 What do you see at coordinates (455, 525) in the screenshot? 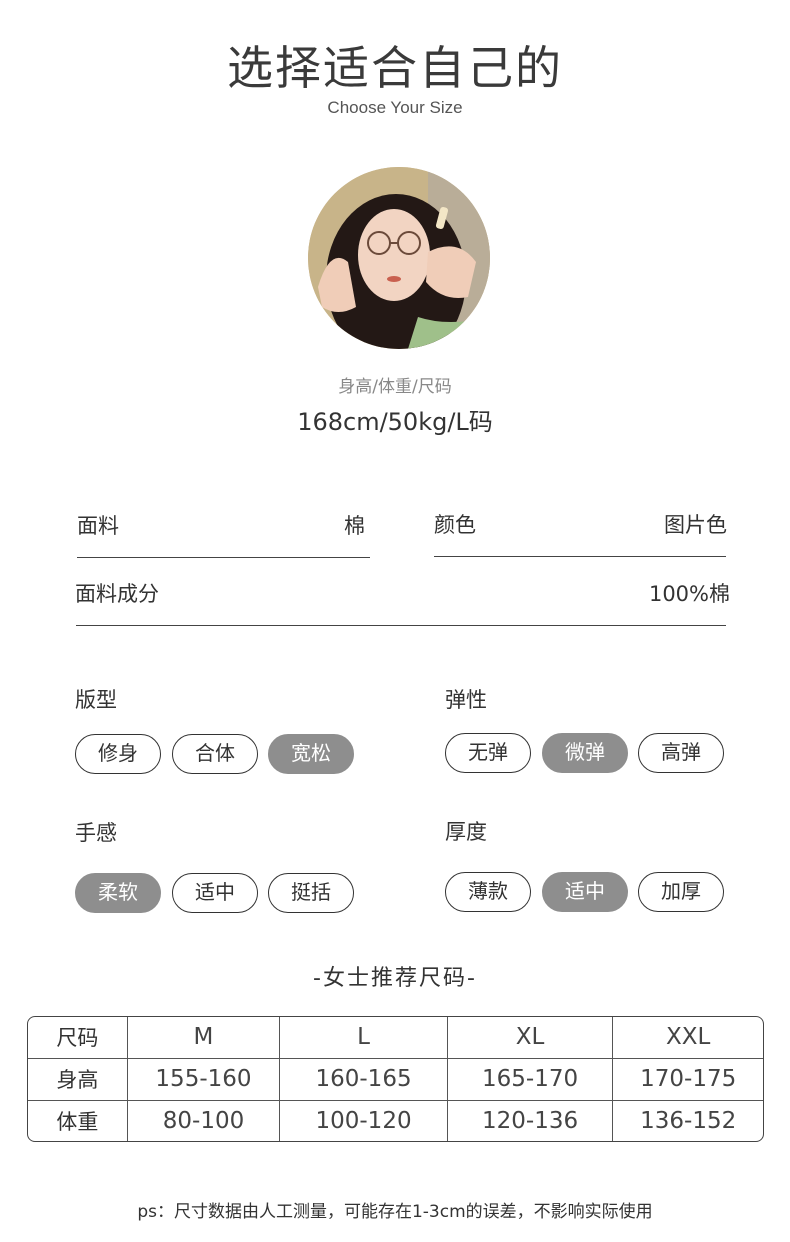
I see `color-label: 颜色` at bounding box center [455, 525].